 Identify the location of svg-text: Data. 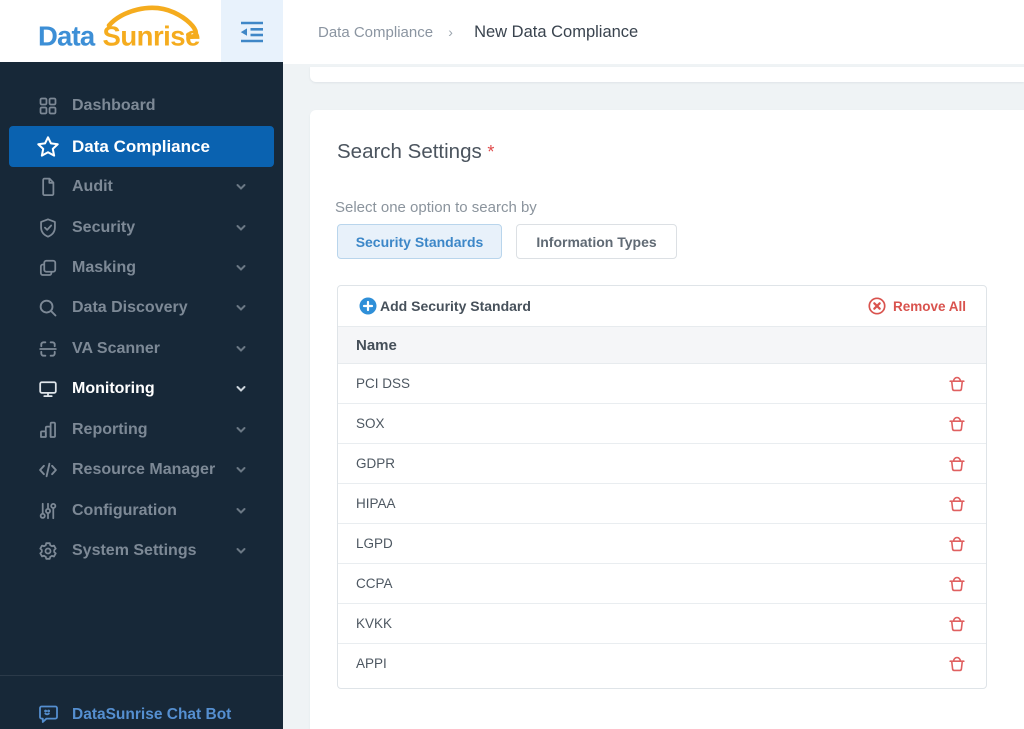
(67, 36).